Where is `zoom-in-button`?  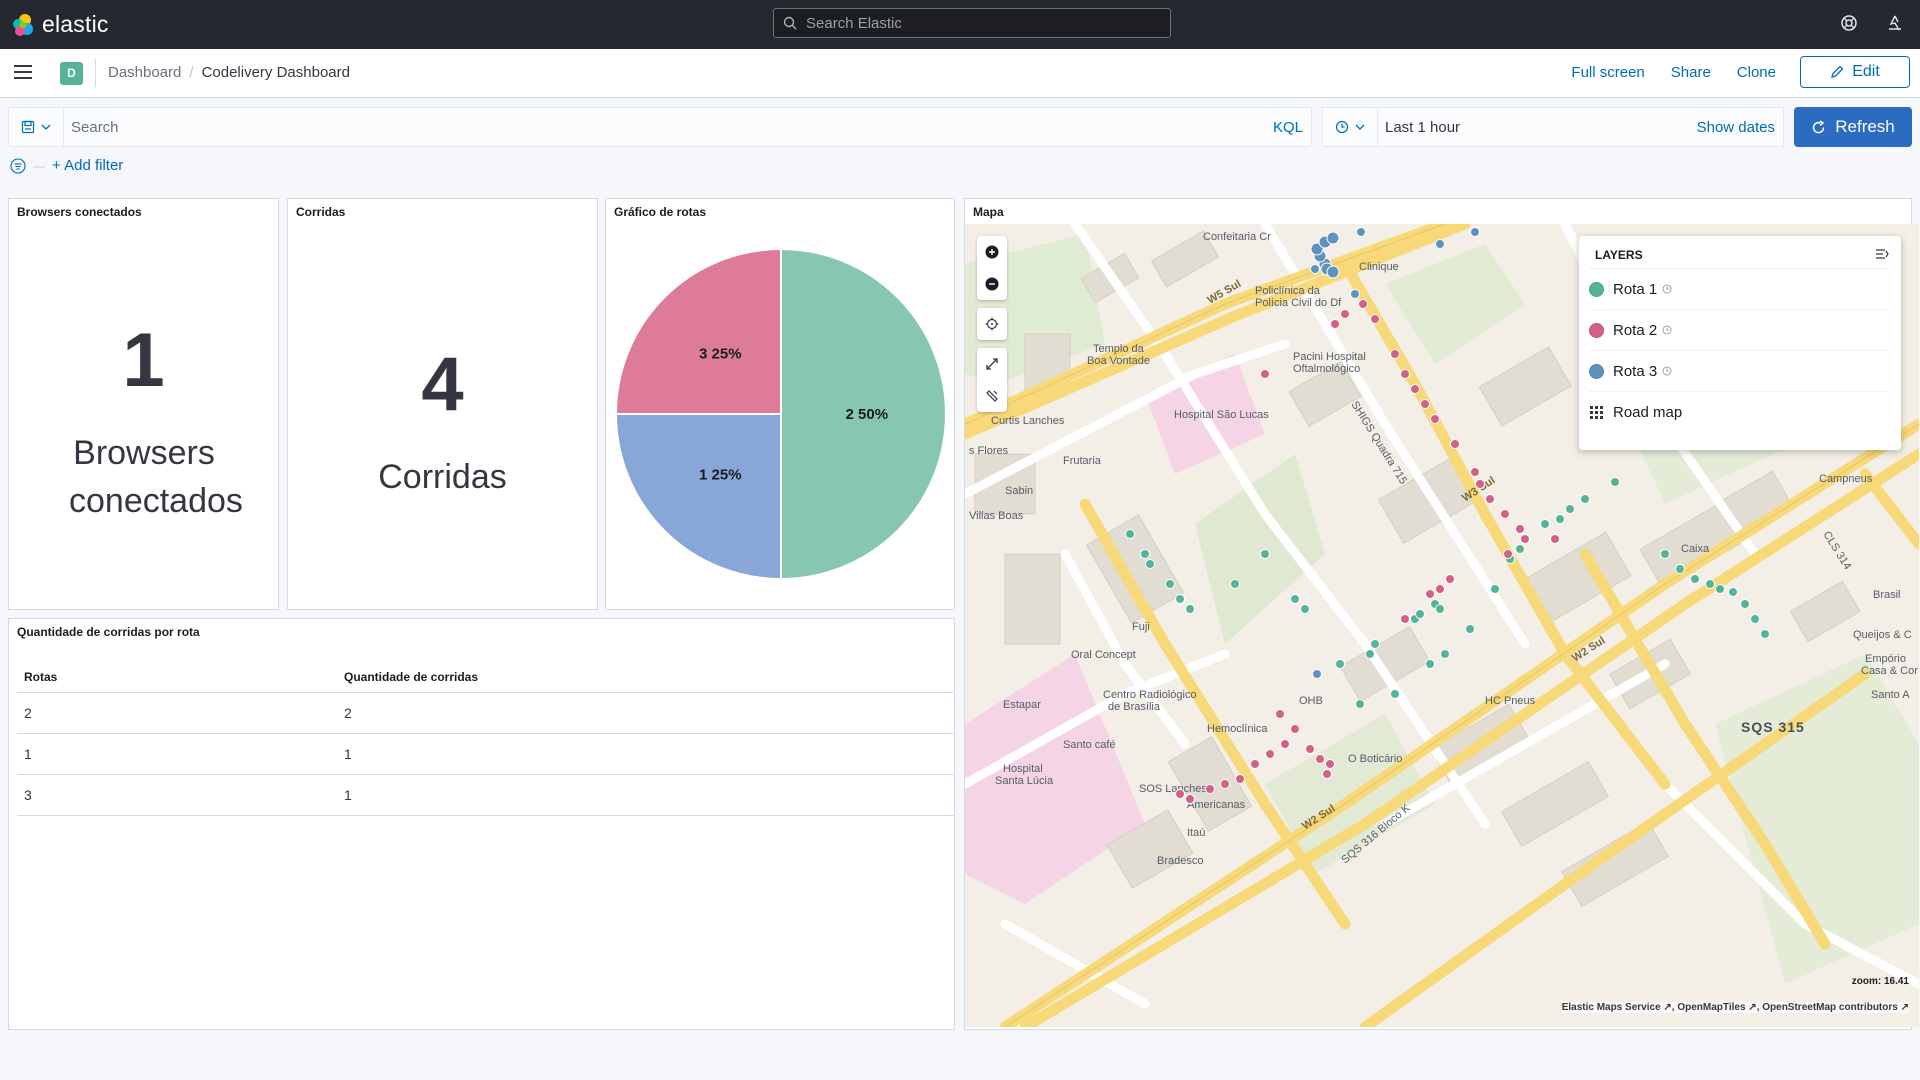
zoom-in-button is located at coordinates (992, 252).